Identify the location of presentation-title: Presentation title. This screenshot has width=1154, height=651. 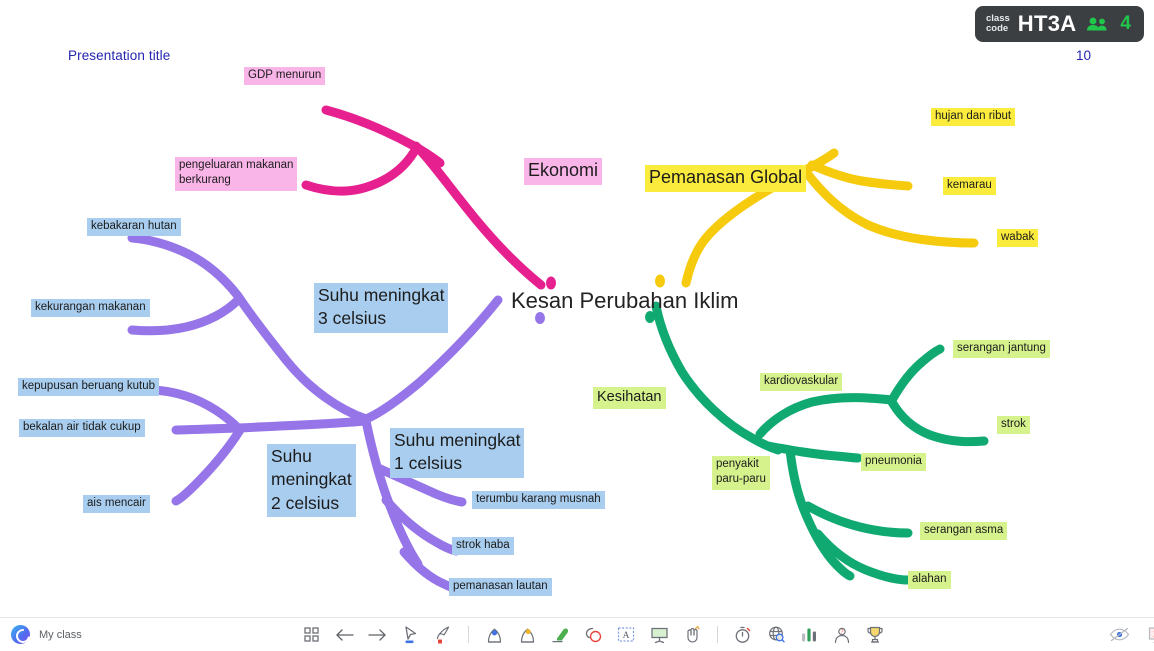
(119, 55).